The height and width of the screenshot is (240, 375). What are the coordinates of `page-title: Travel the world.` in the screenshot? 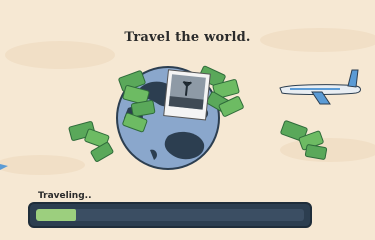 It's located at (187, 37).